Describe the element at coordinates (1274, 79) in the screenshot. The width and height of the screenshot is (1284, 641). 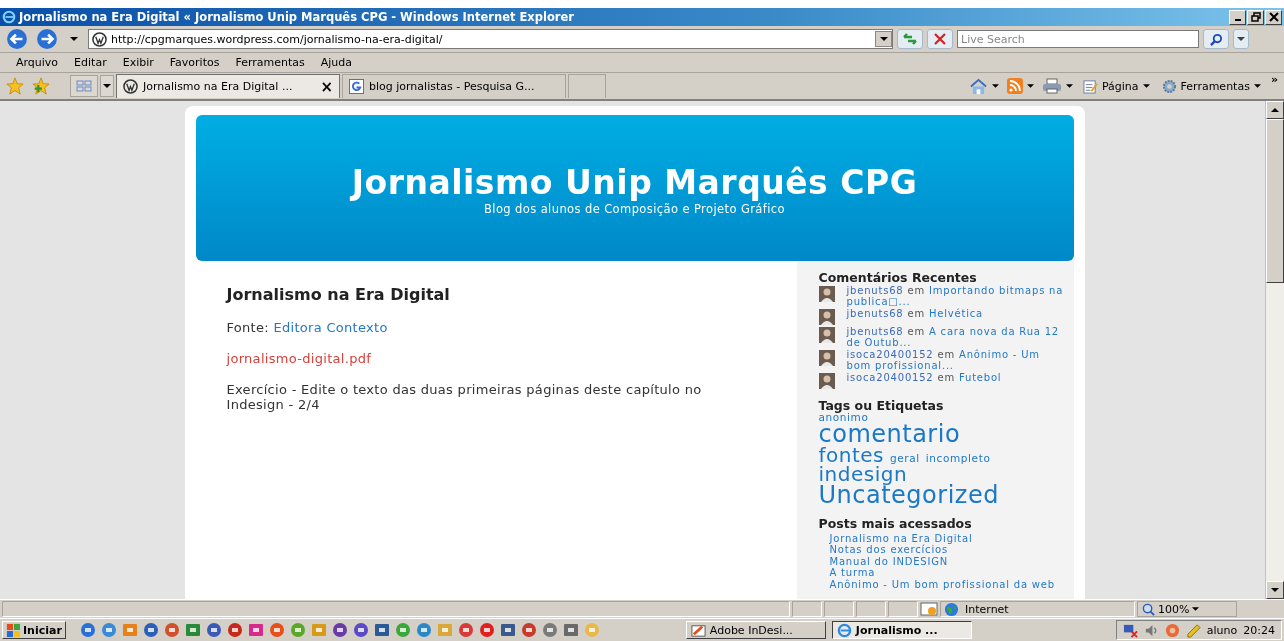
I see `more-button: »` at that location.